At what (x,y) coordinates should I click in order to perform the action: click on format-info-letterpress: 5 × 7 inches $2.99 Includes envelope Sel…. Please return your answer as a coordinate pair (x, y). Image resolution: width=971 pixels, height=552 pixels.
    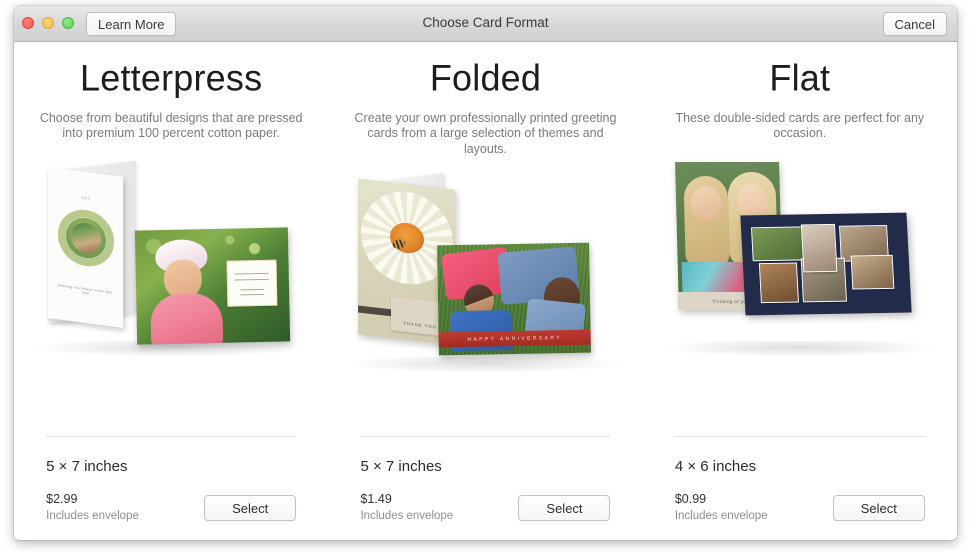
    Looking at the image, I should click on (171, 479).